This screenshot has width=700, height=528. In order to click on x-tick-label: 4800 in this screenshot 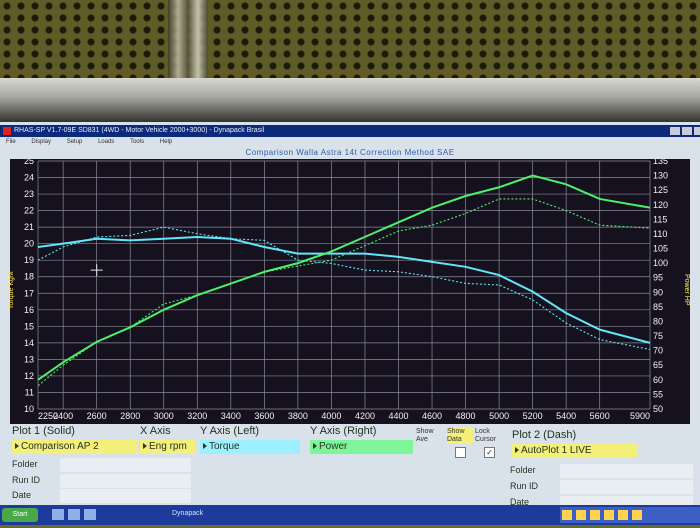, I will do `click(466, 416)`.